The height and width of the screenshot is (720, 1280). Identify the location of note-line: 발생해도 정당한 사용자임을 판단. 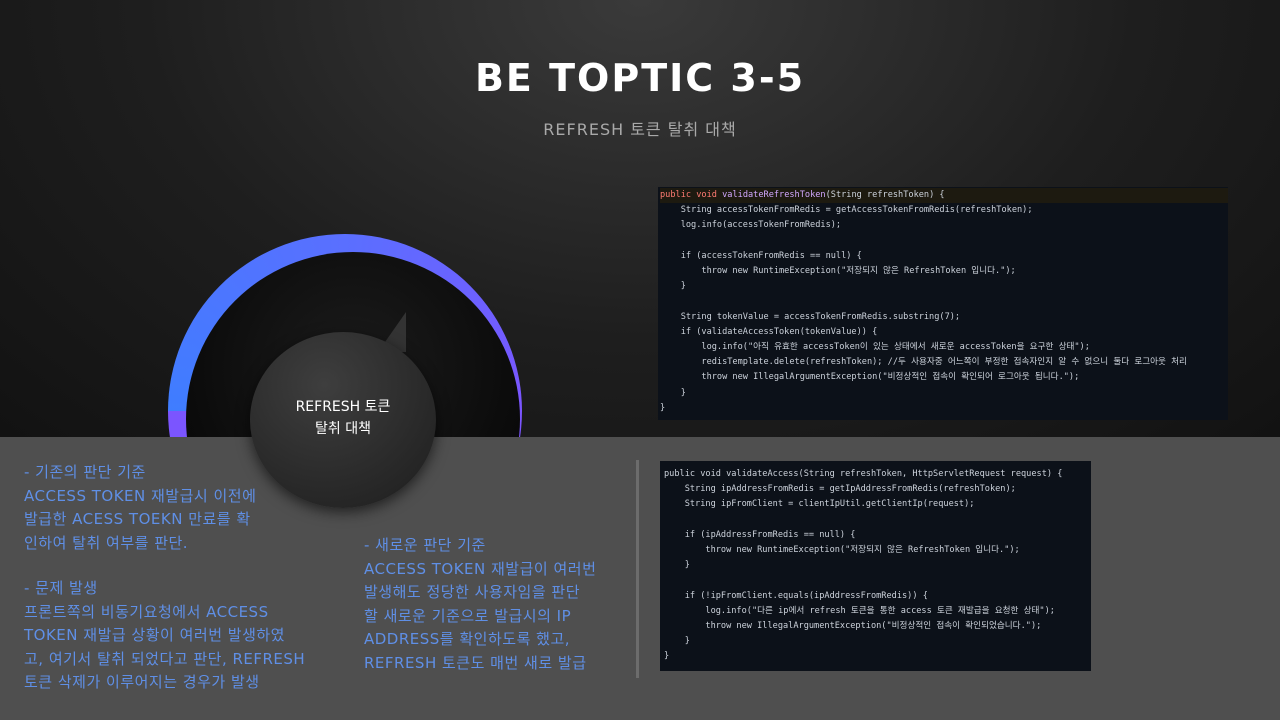
(472, 592).